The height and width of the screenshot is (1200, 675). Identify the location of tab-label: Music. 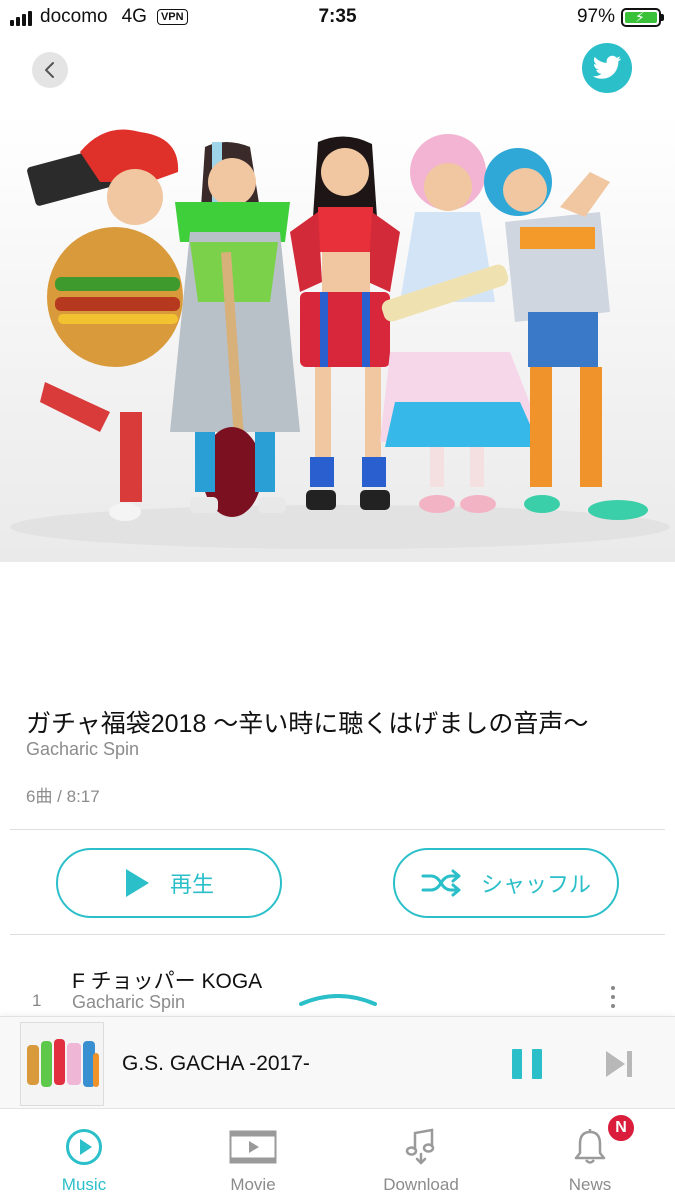
(84, 1184).